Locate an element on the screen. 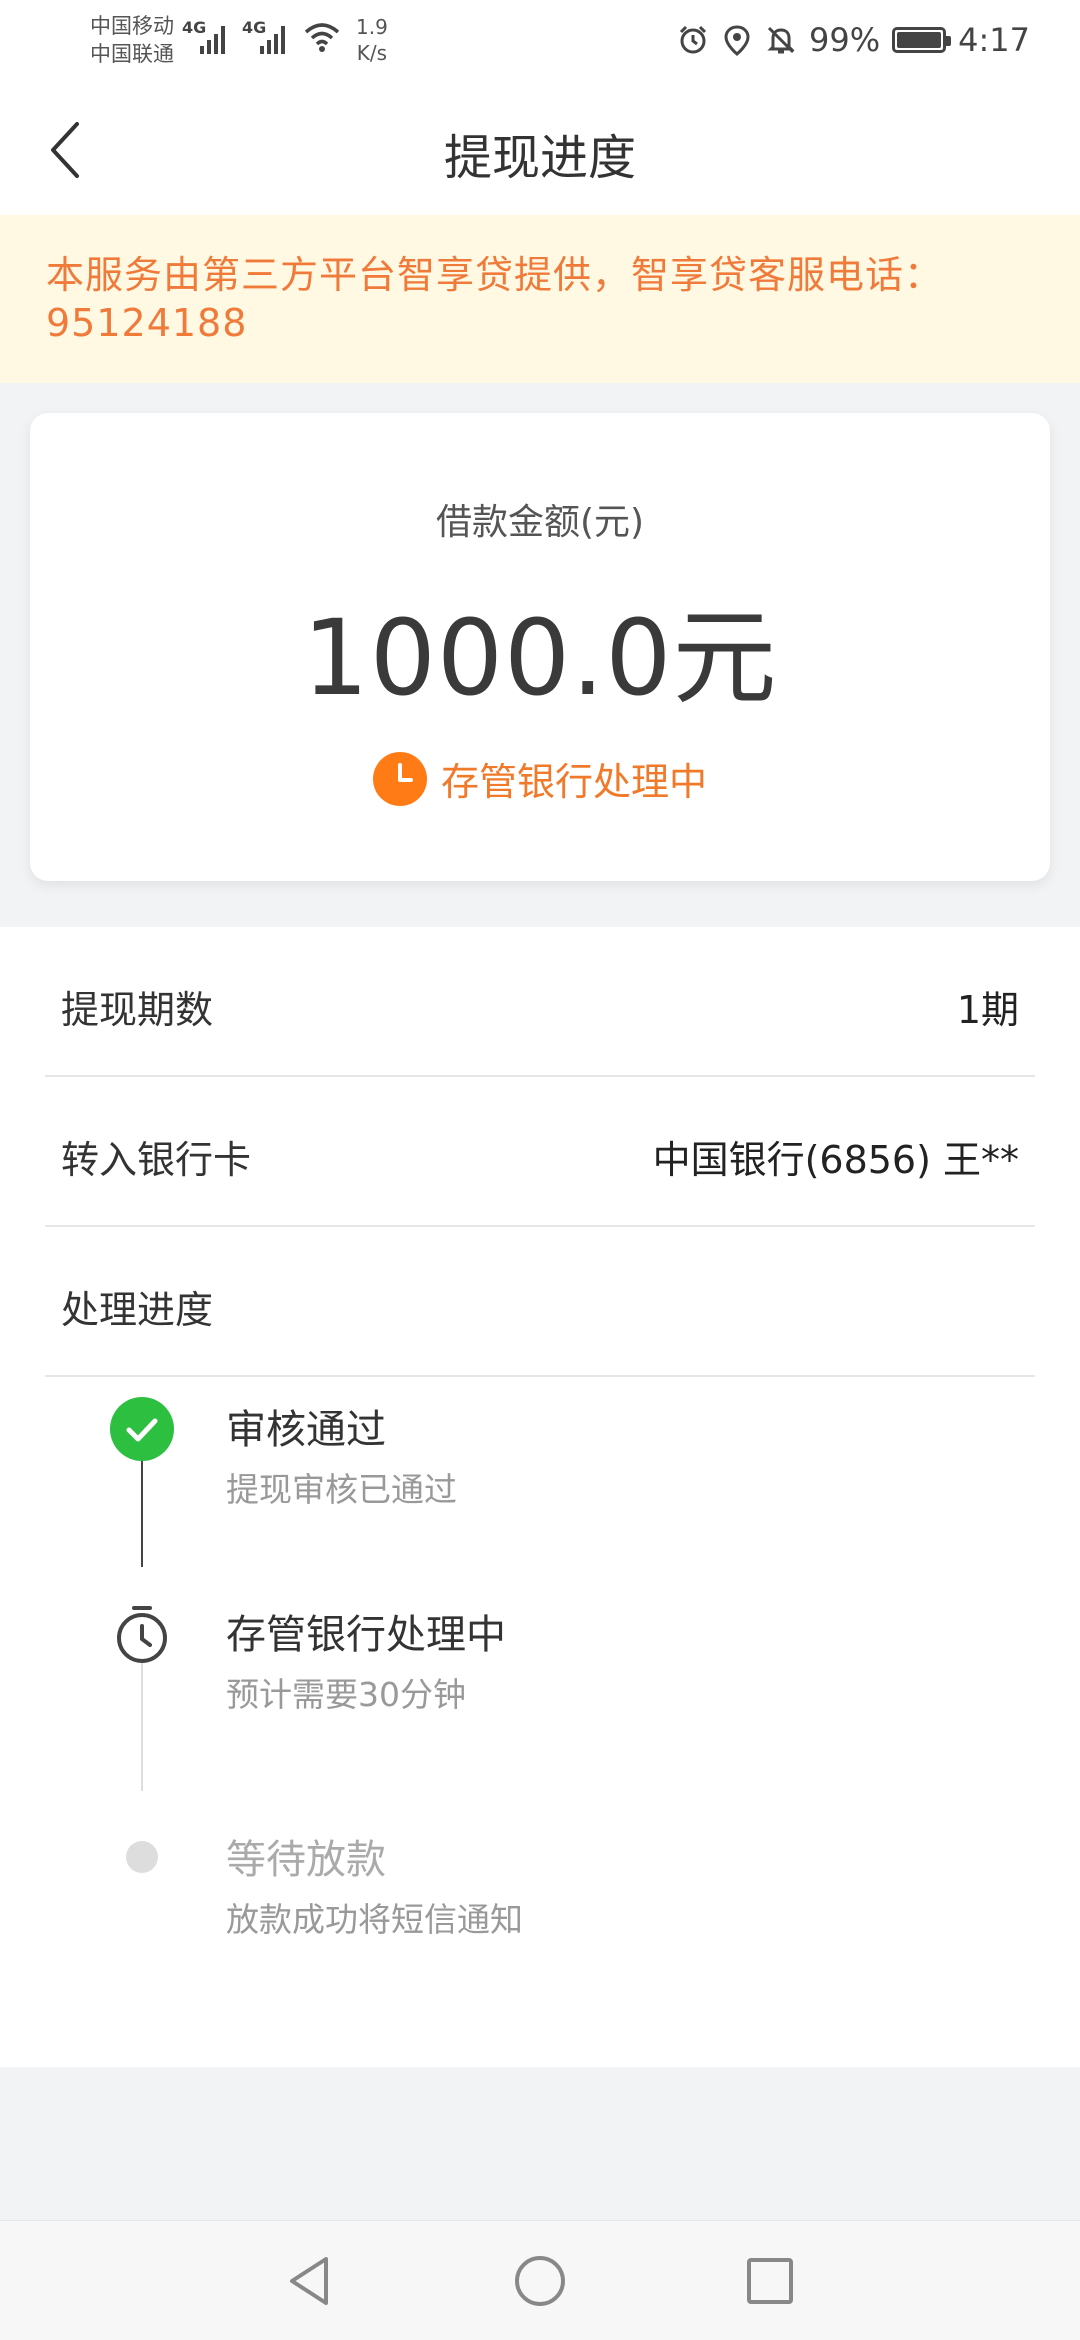  row-progress: 处理进度 is located at coordinates (540, 1302).